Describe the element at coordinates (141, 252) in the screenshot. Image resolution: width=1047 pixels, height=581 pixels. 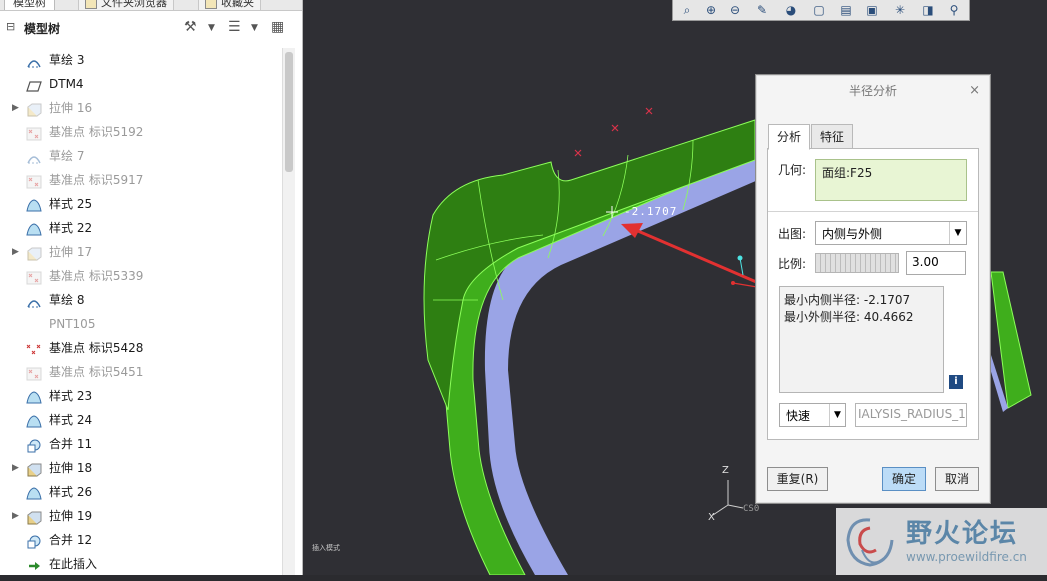
I see `tree-item: ▶ 拉伸 17` at that location.